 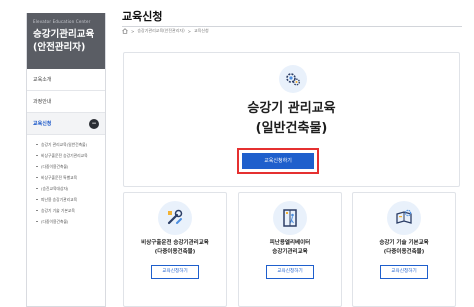 I want to click on sidebar-item-intro: 교육소개, so click(x=66, y=80).